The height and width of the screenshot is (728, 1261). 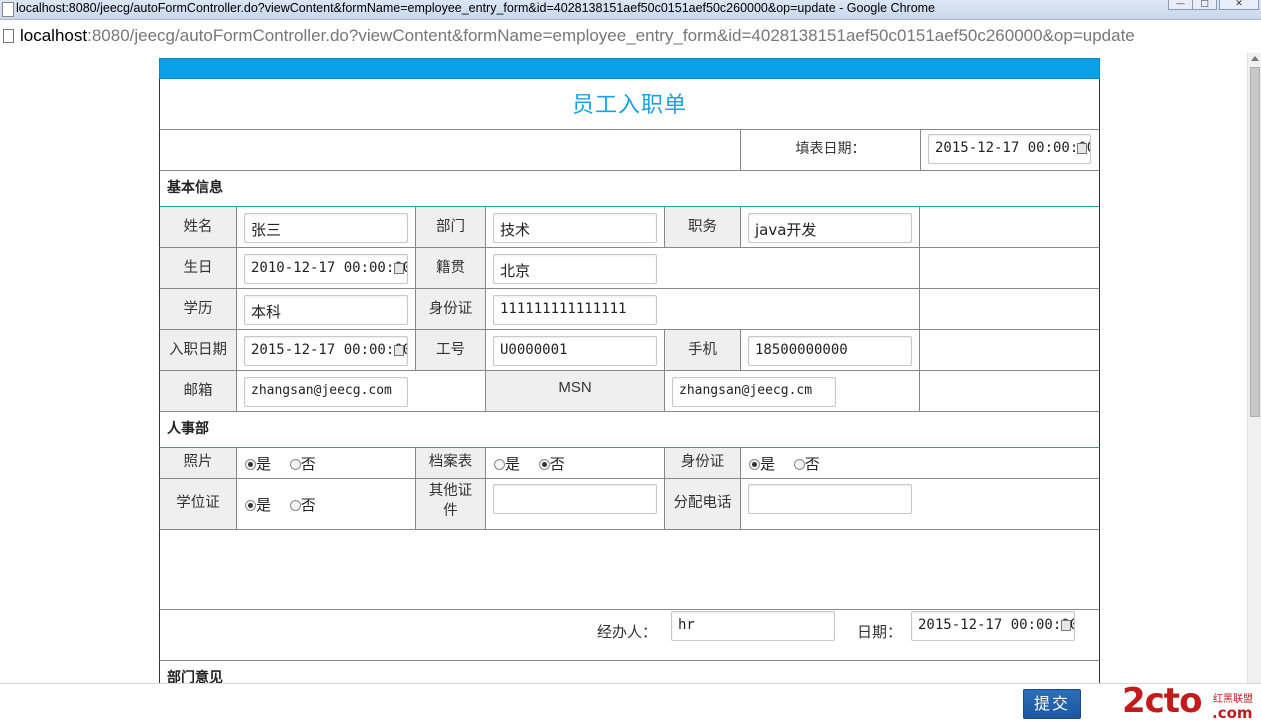 What do you see at coordinates (880, 632) in the screenshot?
I see `date-label: 日期：` at bounding box center [880, 632].